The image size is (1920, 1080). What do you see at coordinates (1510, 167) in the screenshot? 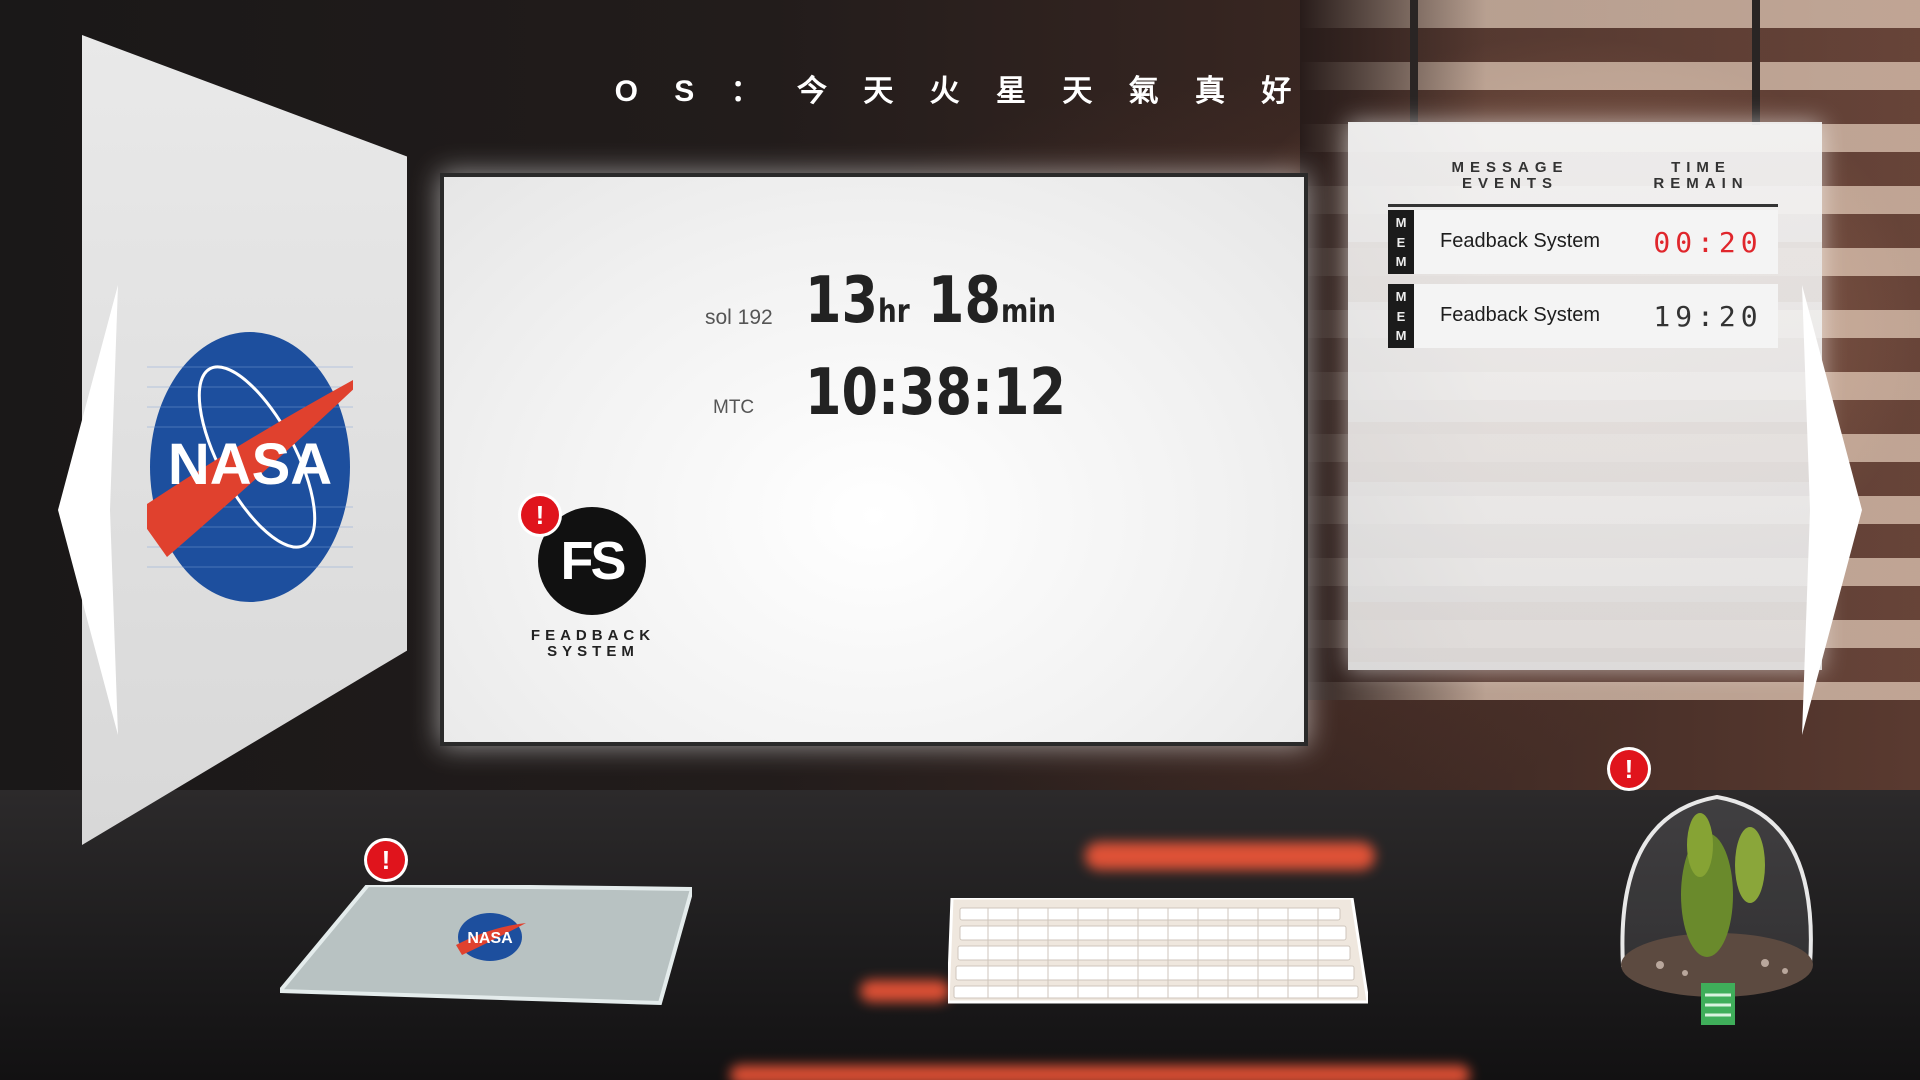
I see `col-events-line1: MESSAGE` at bounding box center [1510, 167].